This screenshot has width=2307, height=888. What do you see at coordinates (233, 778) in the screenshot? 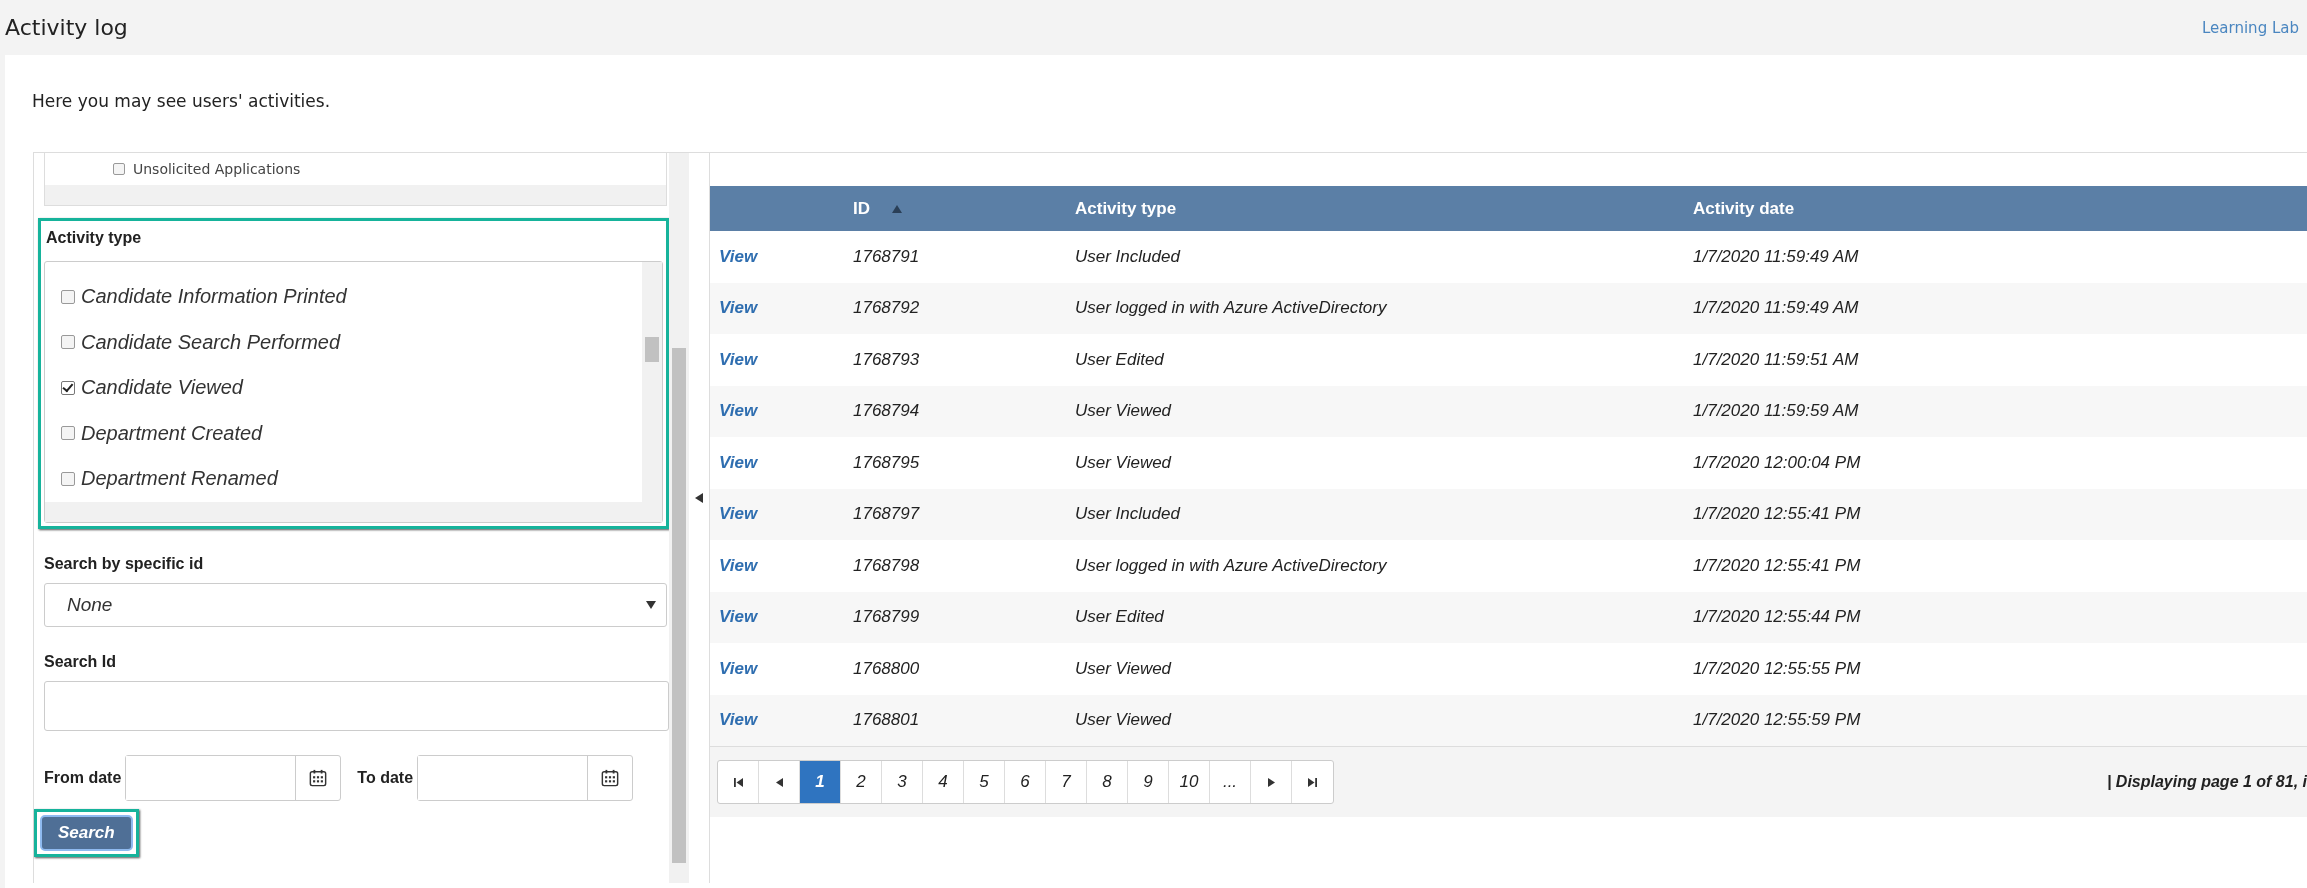
I see `from-date-field` at bounding box center [233, 778].